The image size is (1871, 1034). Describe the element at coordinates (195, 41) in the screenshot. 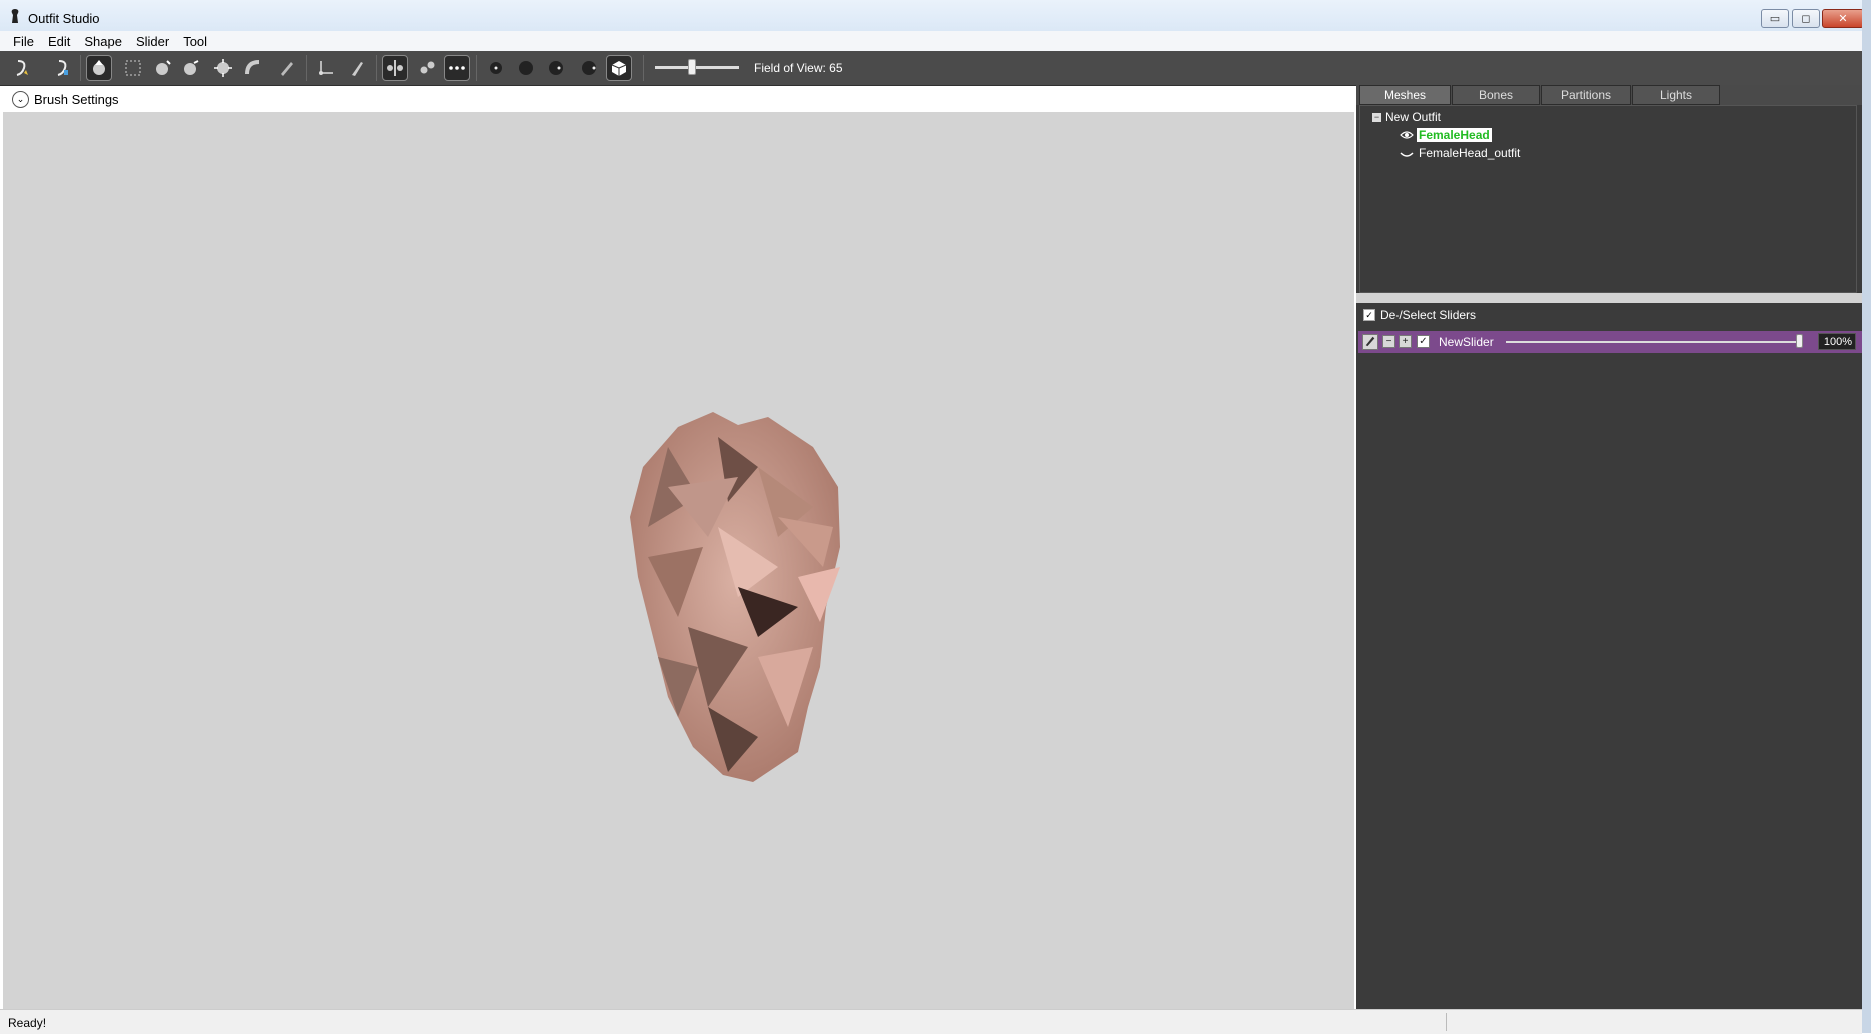

I see `menu-tool: Tool` at that location.